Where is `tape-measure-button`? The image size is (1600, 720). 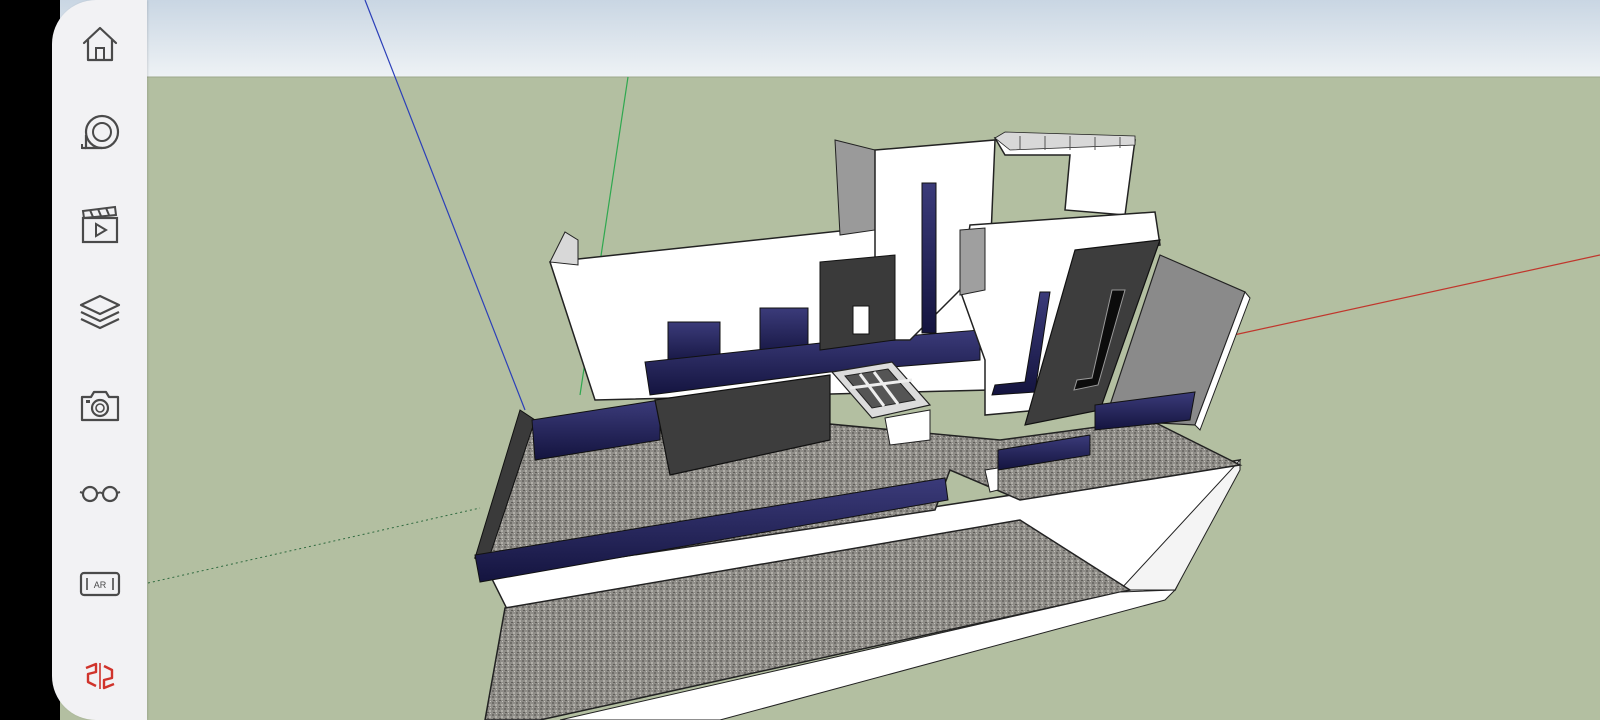
tape-measure-button is located at coordinates (100, 134).